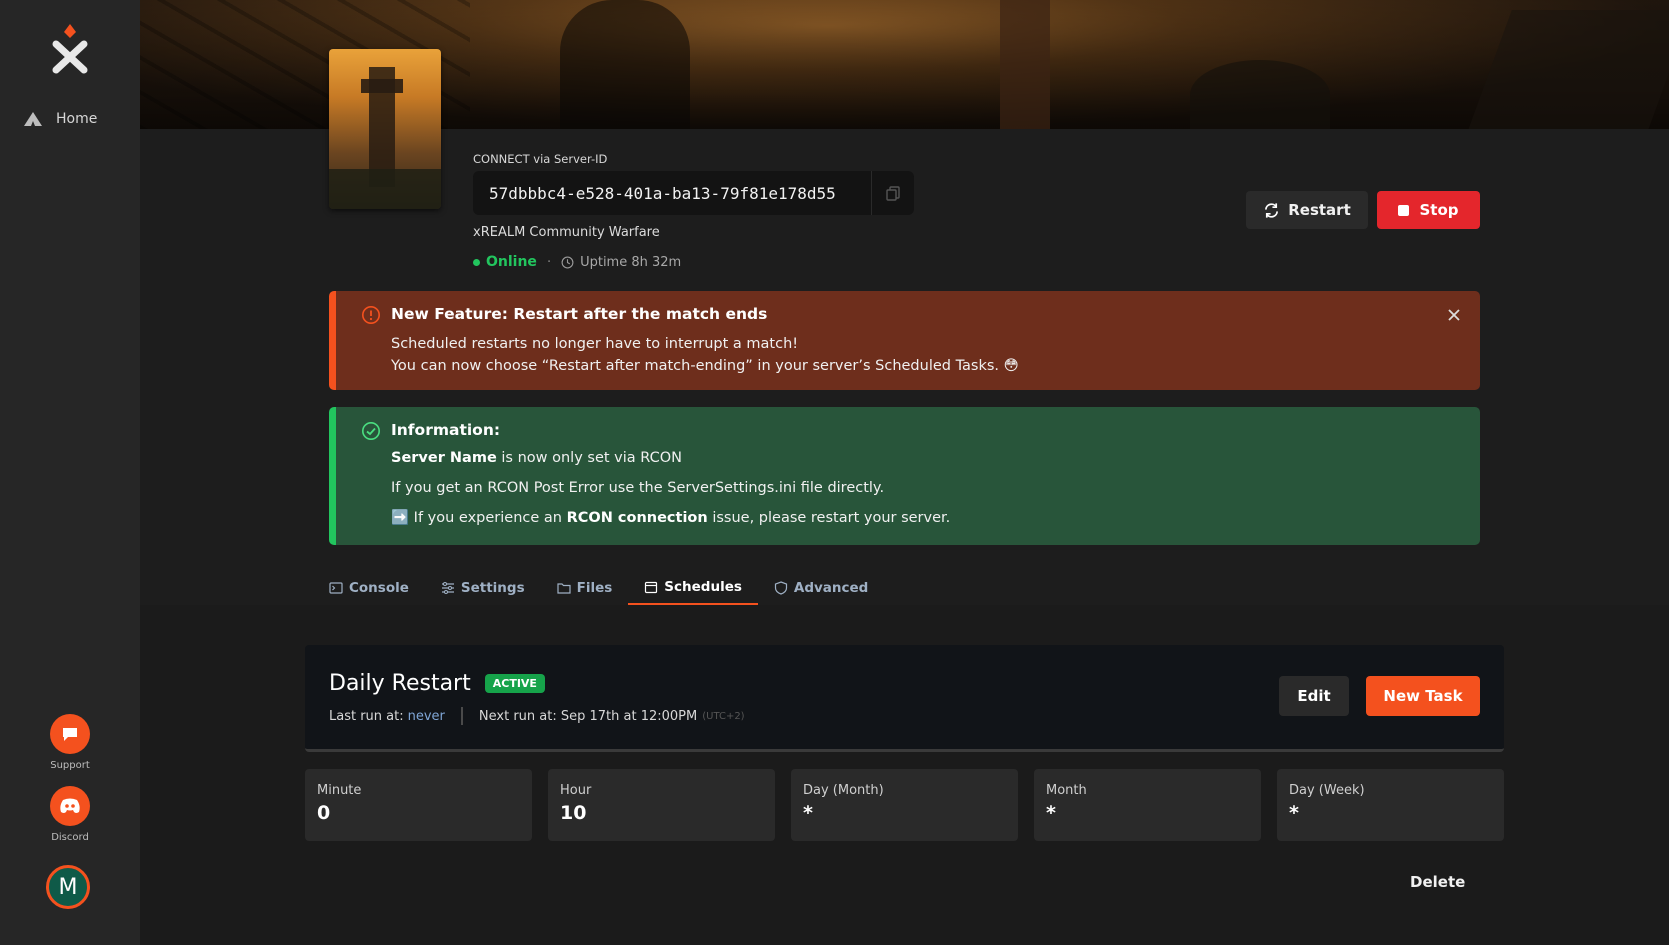  What do you see at coordinates (444, 458) in the screenshot?
I see `server-name-bold: Server Name` at bounding box center [444, 458].